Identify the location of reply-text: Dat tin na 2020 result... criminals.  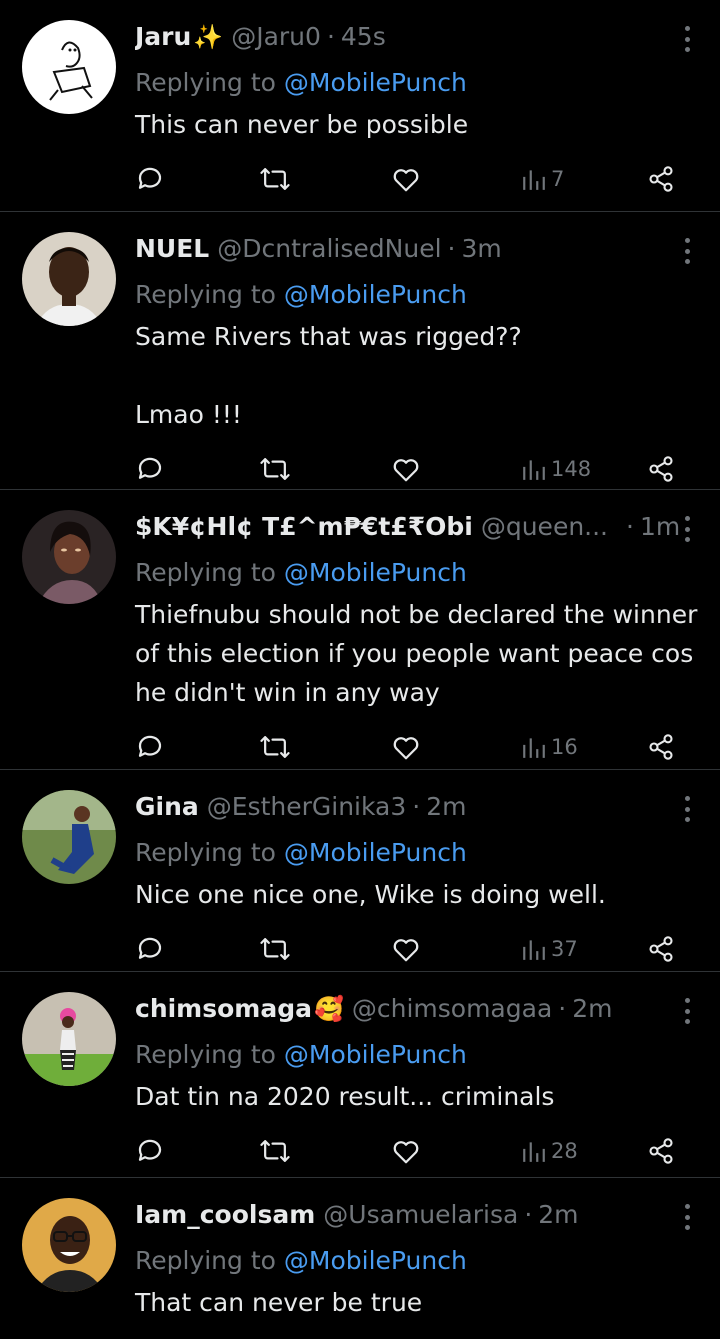
(345, 1096).